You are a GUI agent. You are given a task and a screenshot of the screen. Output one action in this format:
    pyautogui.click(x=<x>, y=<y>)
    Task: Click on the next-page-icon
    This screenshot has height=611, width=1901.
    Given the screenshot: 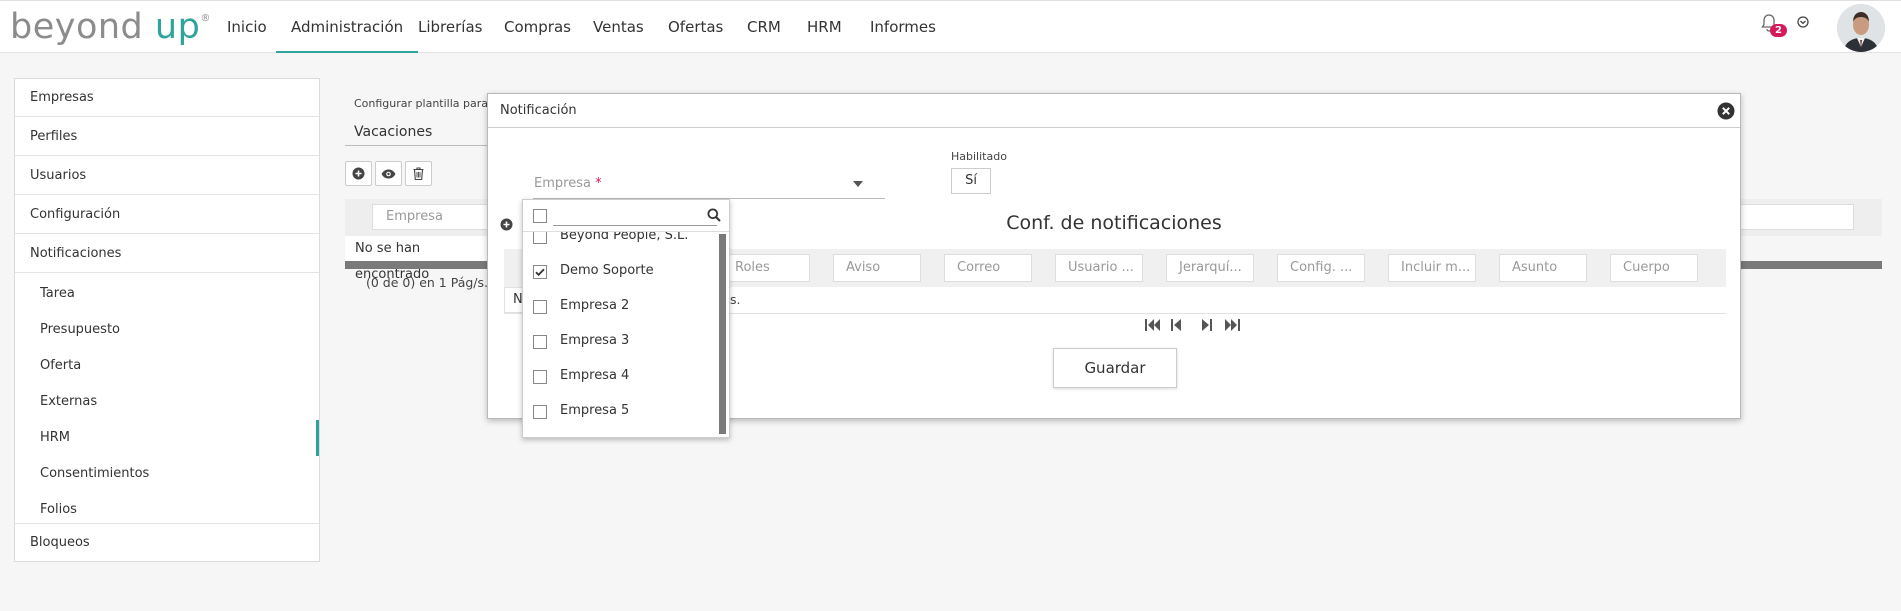 What is the action you would take?
    pyautogui.click(x=1206, y=325)
    